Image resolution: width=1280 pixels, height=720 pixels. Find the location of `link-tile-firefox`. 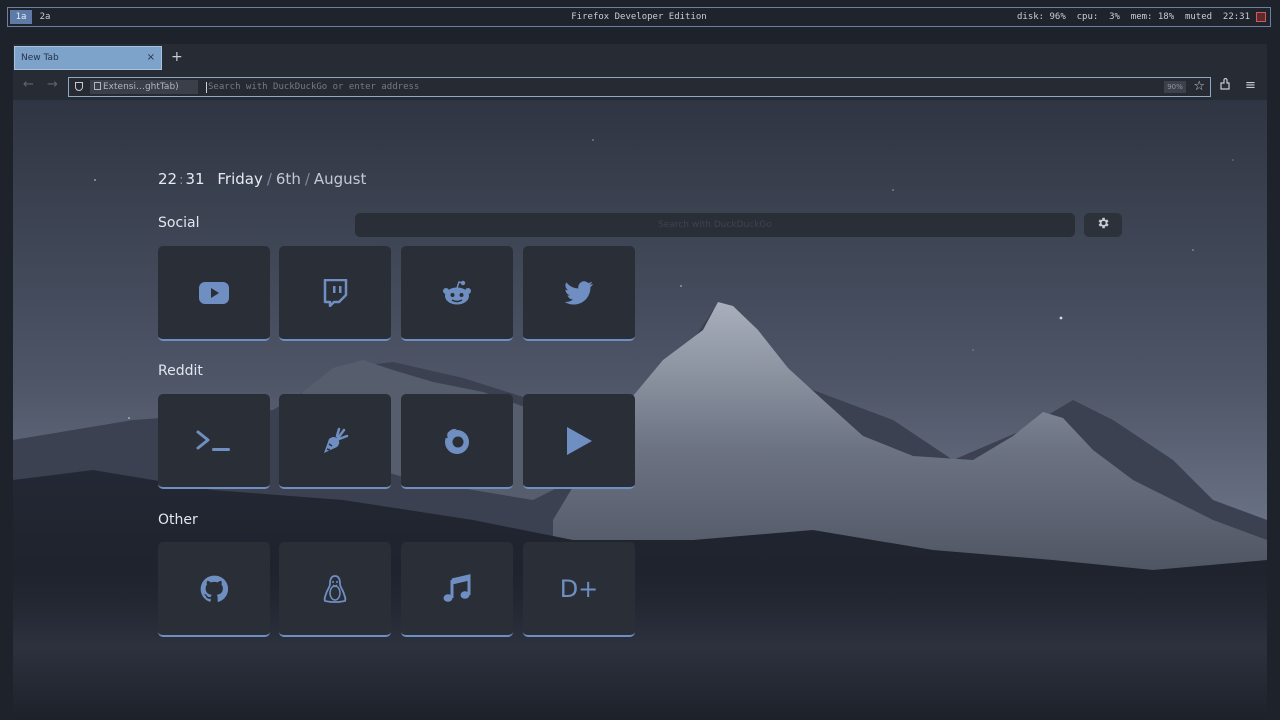

link-tile-firefox is located at coordinates (457, 441).